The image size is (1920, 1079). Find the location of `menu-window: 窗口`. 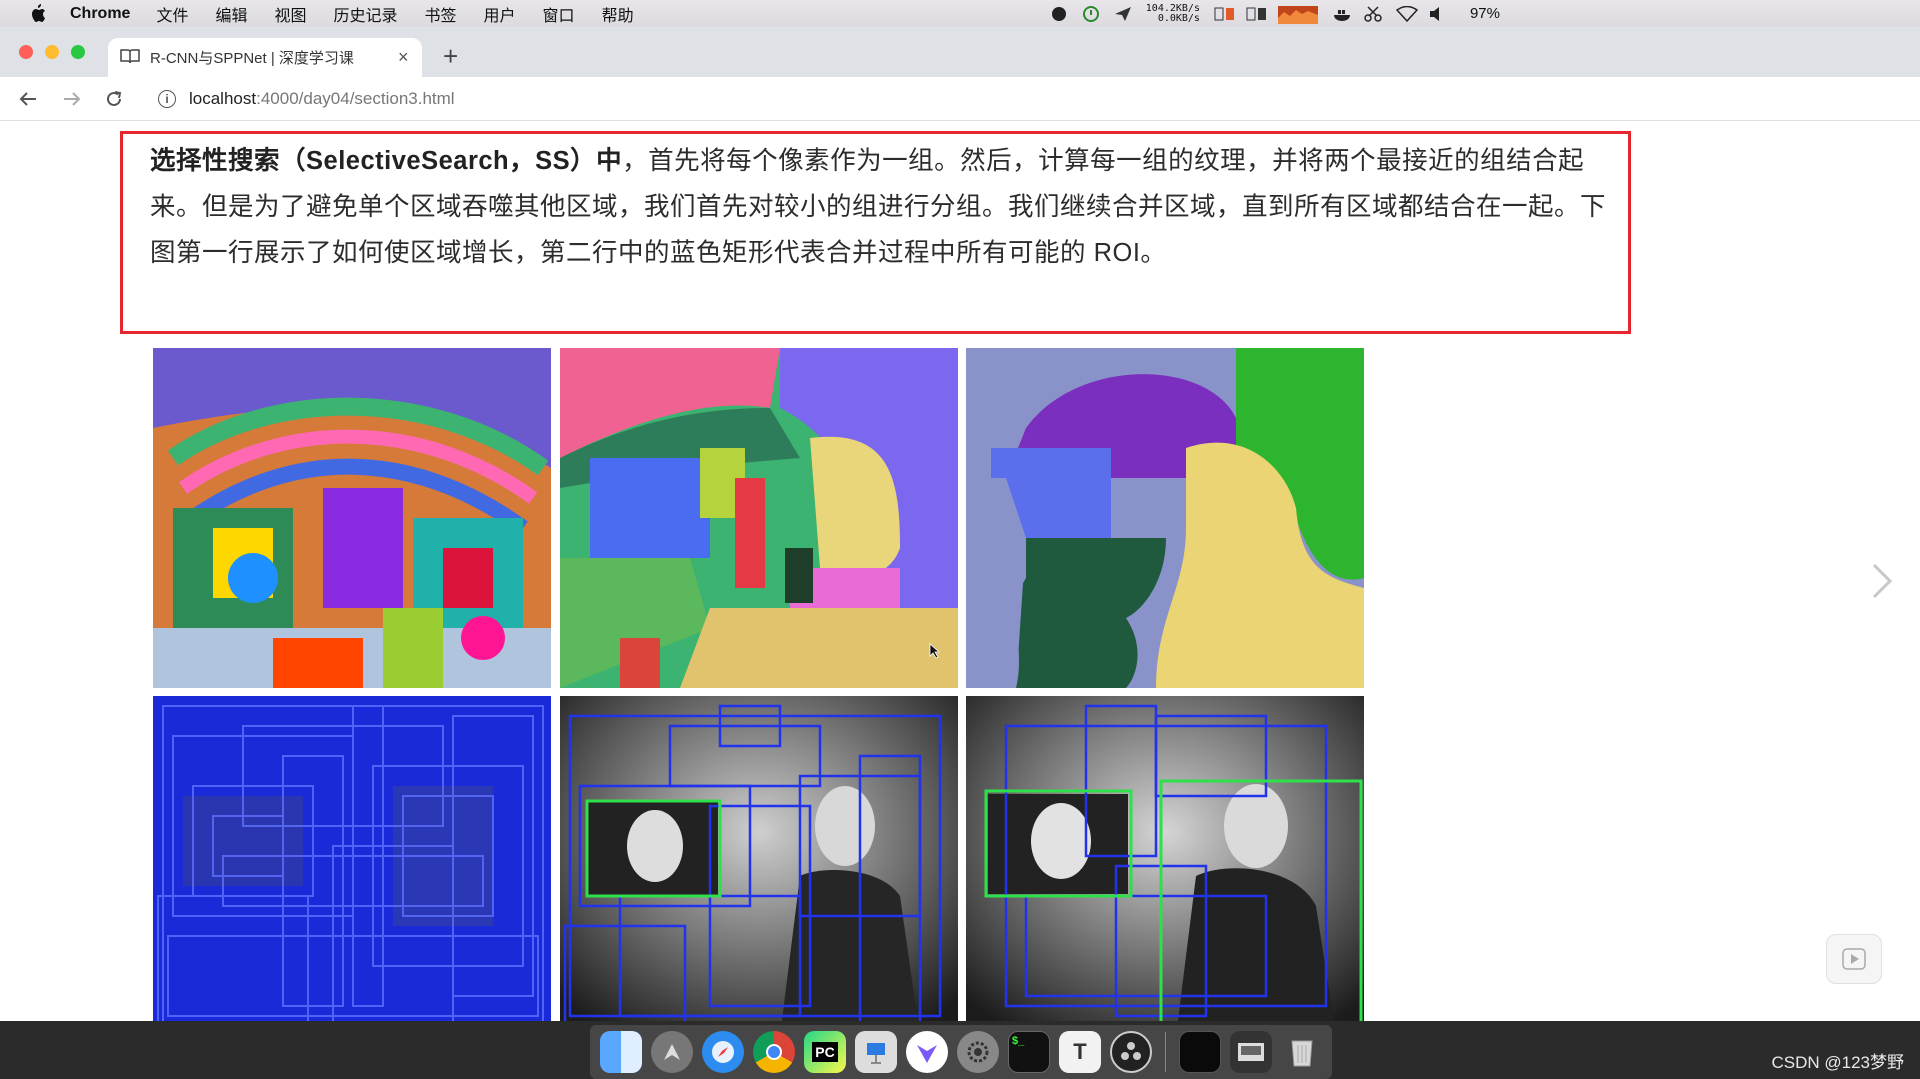

menu-window: 窗口 is located at coordinates (559, 14).